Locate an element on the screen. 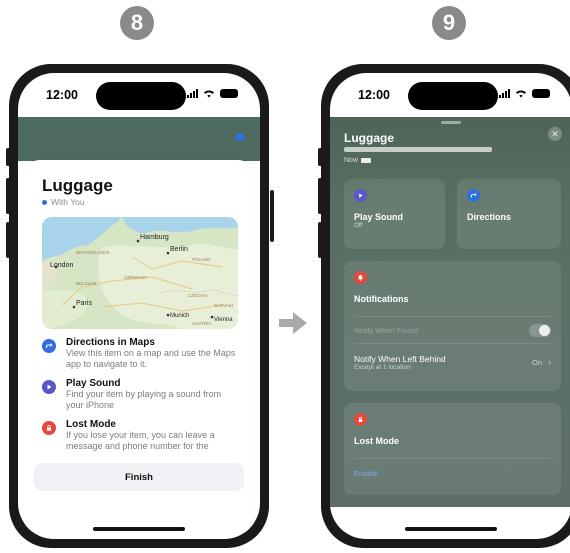  address-redacted is located at coordinates (418, 149).